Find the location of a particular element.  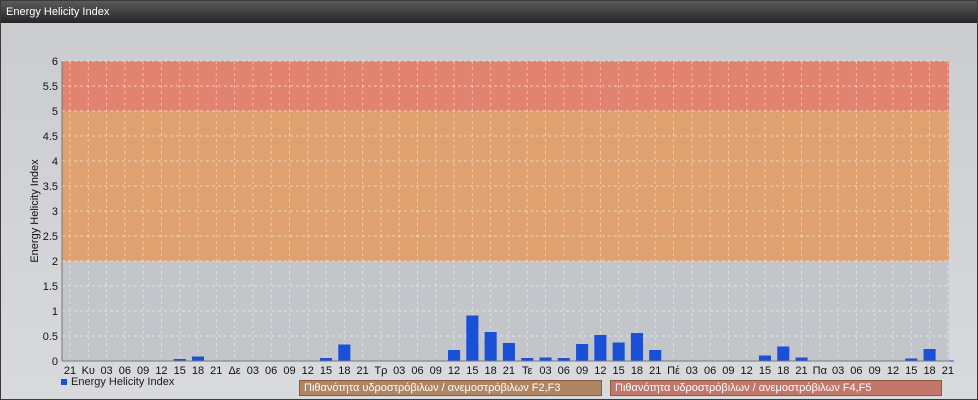

x-tick-label: Τρ is located at coordinates (380, 371).